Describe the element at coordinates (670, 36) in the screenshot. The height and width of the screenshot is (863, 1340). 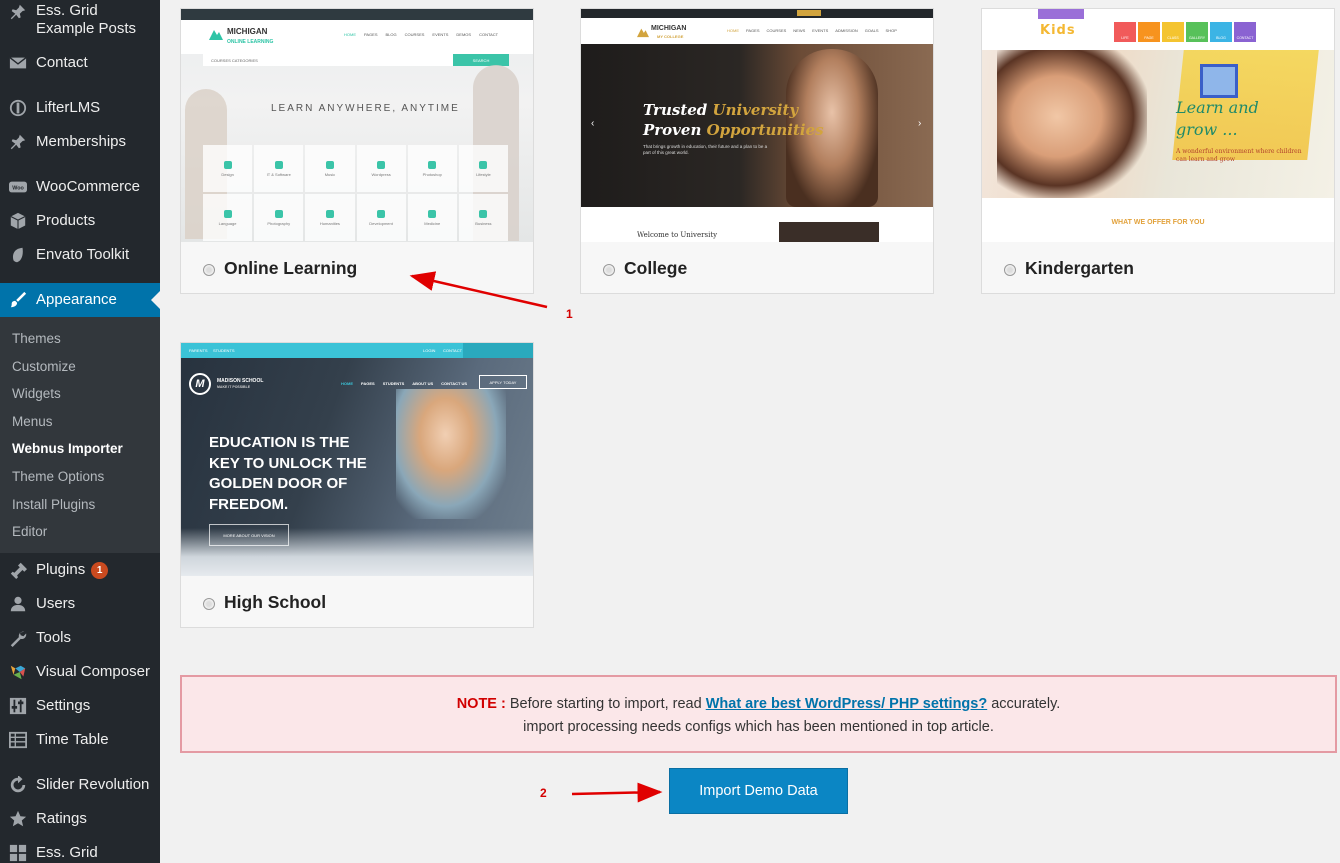
I see `thumb-tagline: MY COLLEGE` at that location.